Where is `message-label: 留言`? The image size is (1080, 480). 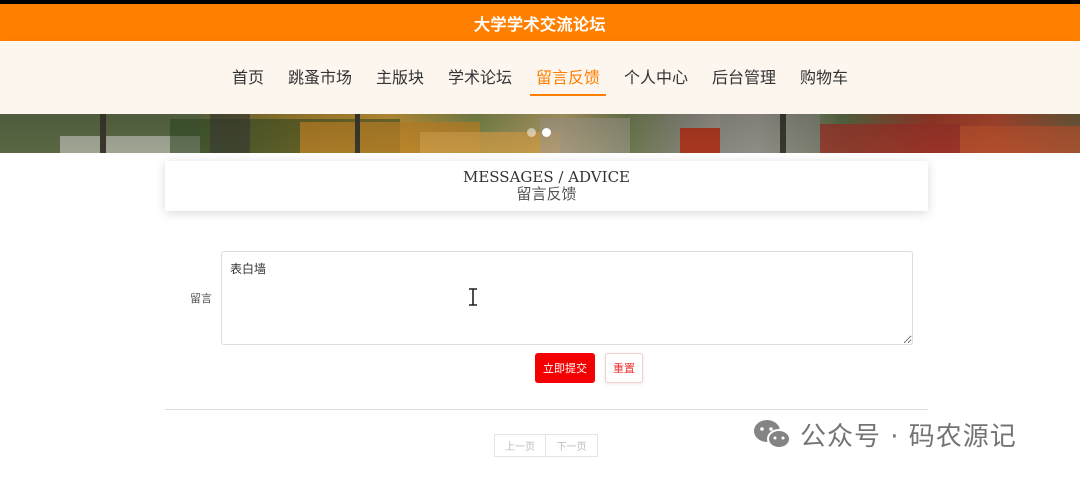 message-label: 留言 is located at coordinates (201, 298).